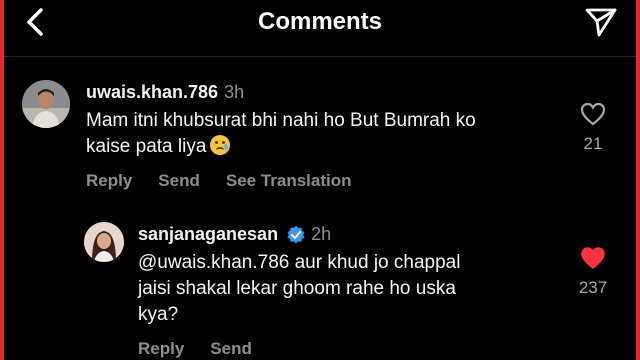 This screenshot has width=640, height=360. I want to click on heart-filled-icon, so click(593, 258).